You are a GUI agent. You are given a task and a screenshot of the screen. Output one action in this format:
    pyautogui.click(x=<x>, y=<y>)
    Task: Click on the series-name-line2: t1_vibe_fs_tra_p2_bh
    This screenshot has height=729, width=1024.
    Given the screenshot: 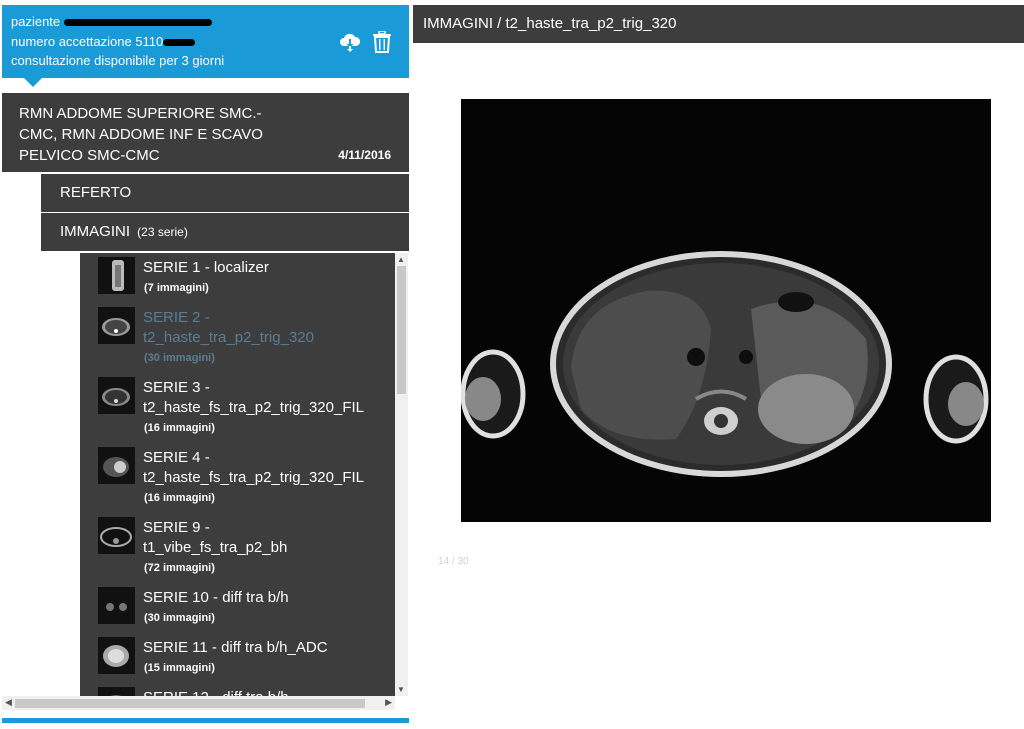 What is the action you would take?
    pyautogui.click(x=215, y=547)
    